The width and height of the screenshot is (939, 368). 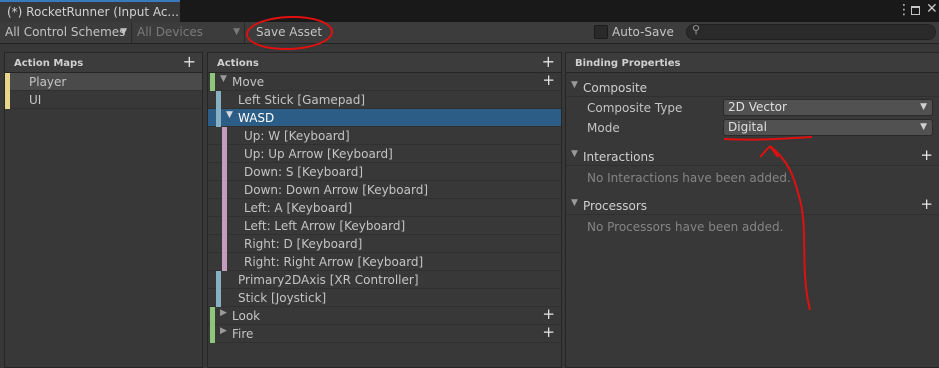 I want to click on annotation-arrow, so click(x=785, y=228).